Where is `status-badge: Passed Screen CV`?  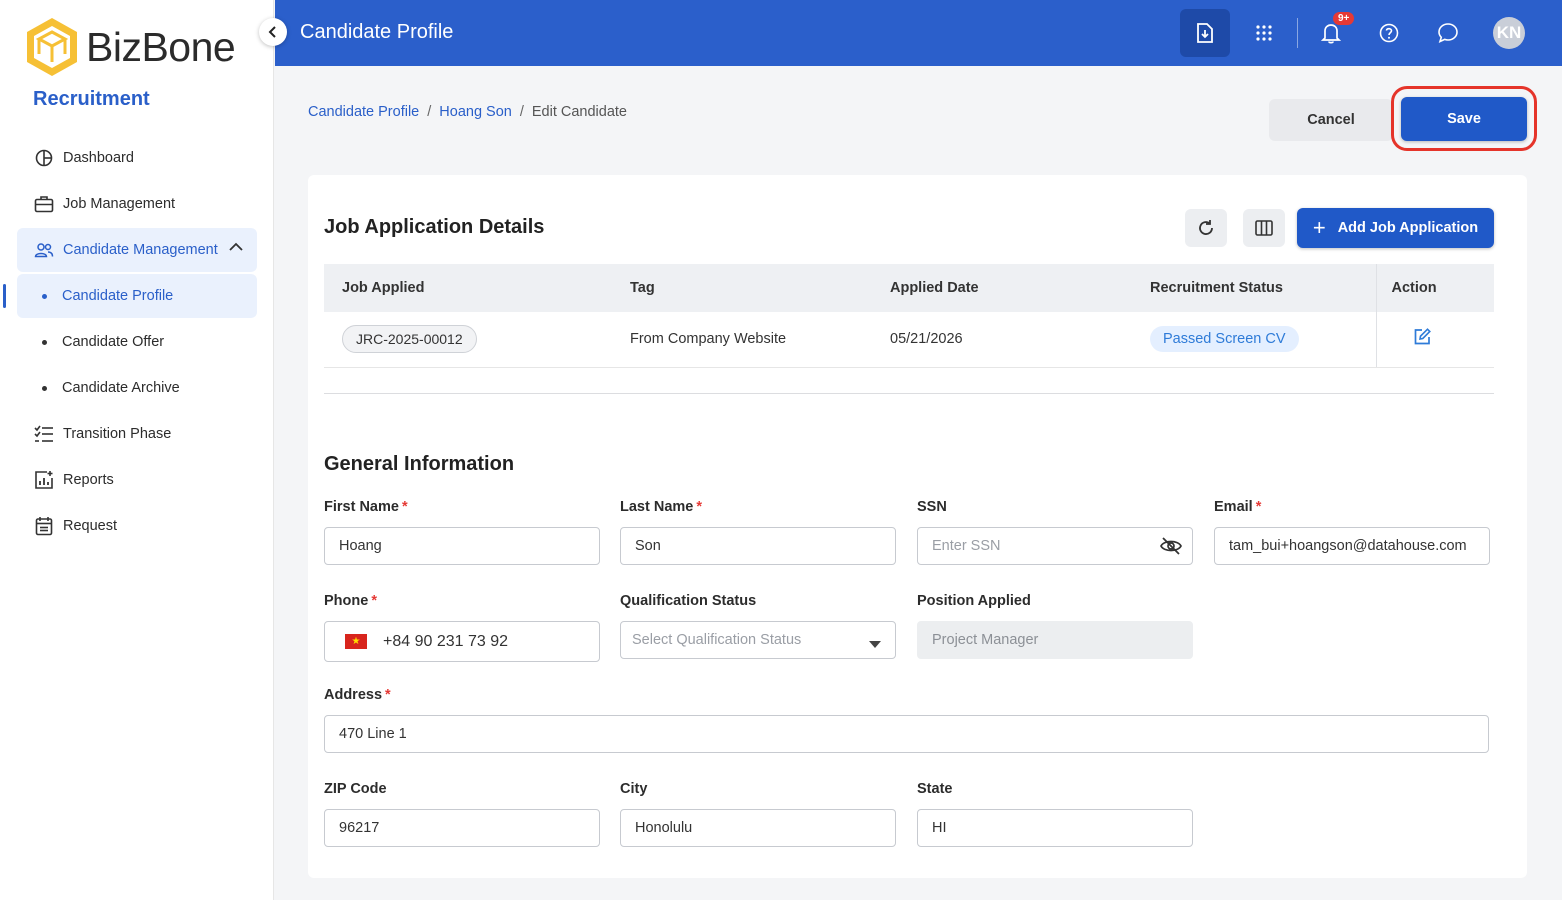
status-badge: Passed Screen CV is located at coordinates (1224, 339).